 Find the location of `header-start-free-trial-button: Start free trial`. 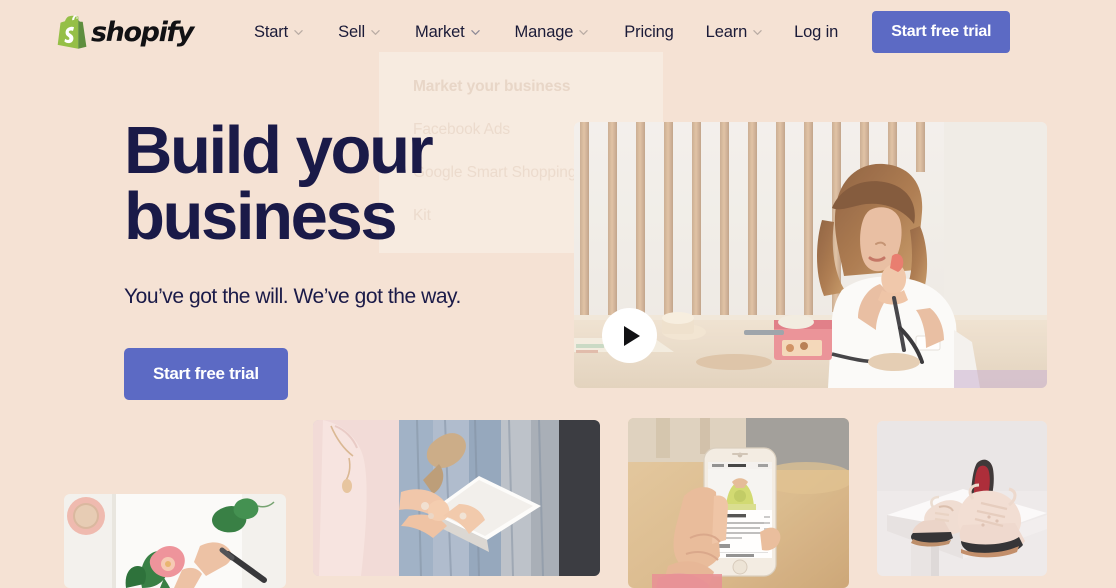

header-start-free-trial-button: Start free trial is located at coordinates (941, 32).